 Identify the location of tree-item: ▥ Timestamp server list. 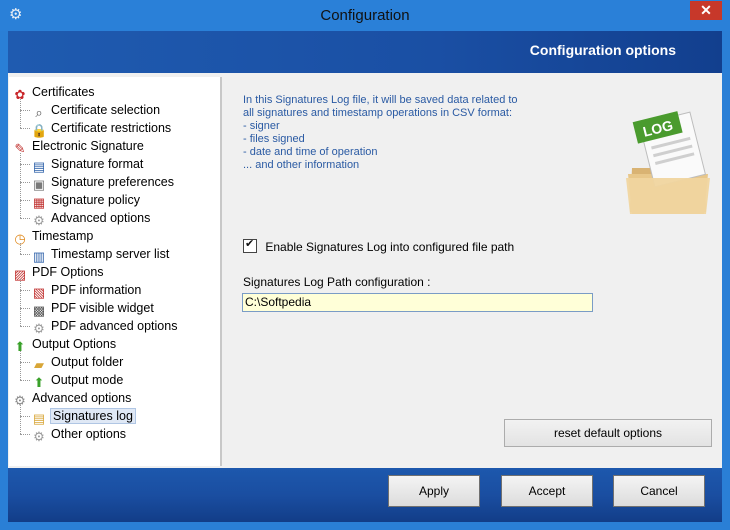
(100, 254).